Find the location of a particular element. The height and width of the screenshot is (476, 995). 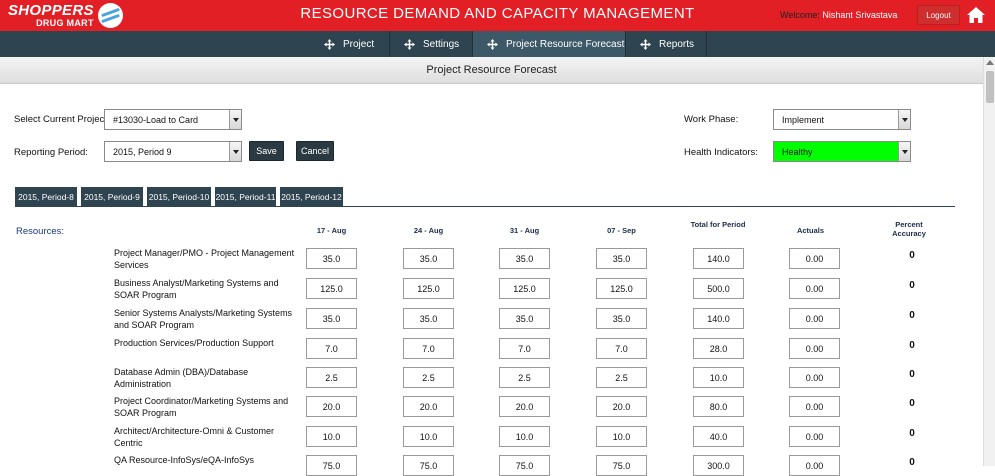

week-24-aug-input: 10.0 is located at coordinates (428, 436).